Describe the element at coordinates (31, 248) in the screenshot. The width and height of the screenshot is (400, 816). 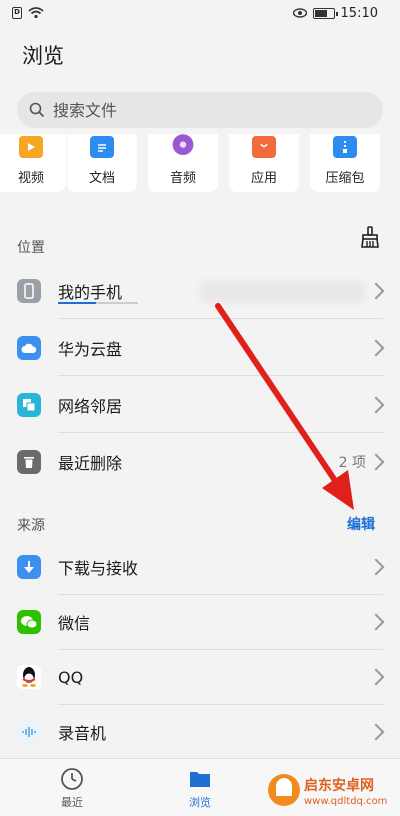
I see `location-section-title: 位置` at that location.